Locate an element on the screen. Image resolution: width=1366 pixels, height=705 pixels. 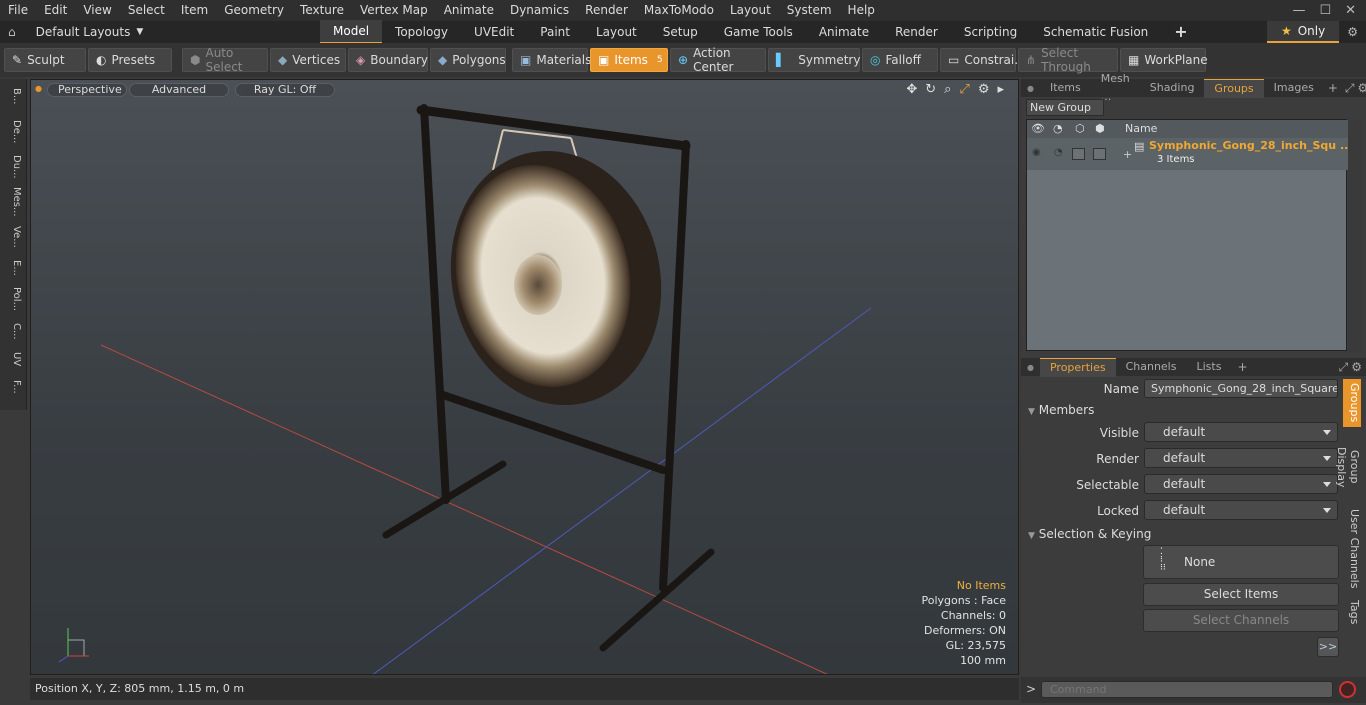
menu-item: Item is located at coordinates (194, 10).